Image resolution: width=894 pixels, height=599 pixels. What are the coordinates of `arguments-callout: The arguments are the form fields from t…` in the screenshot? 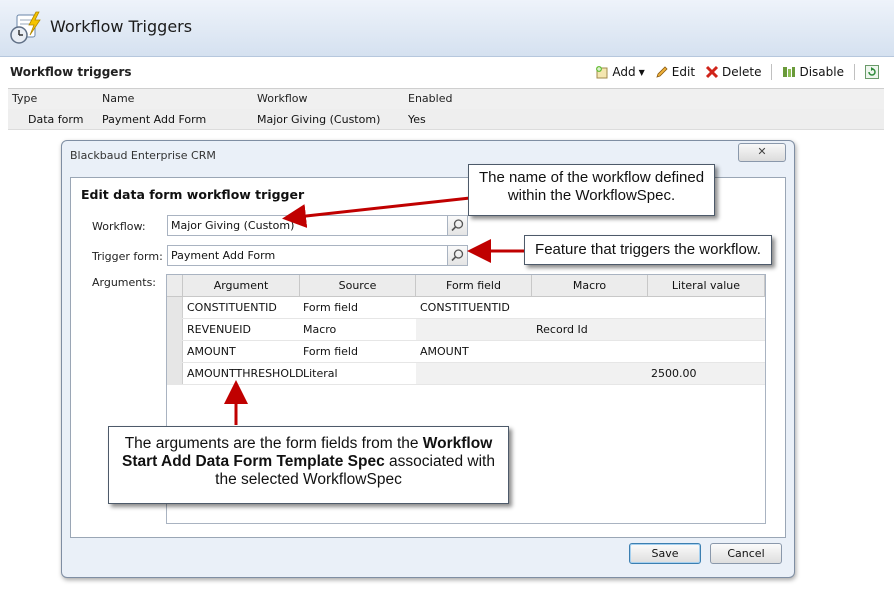 It's located at (308, 465).